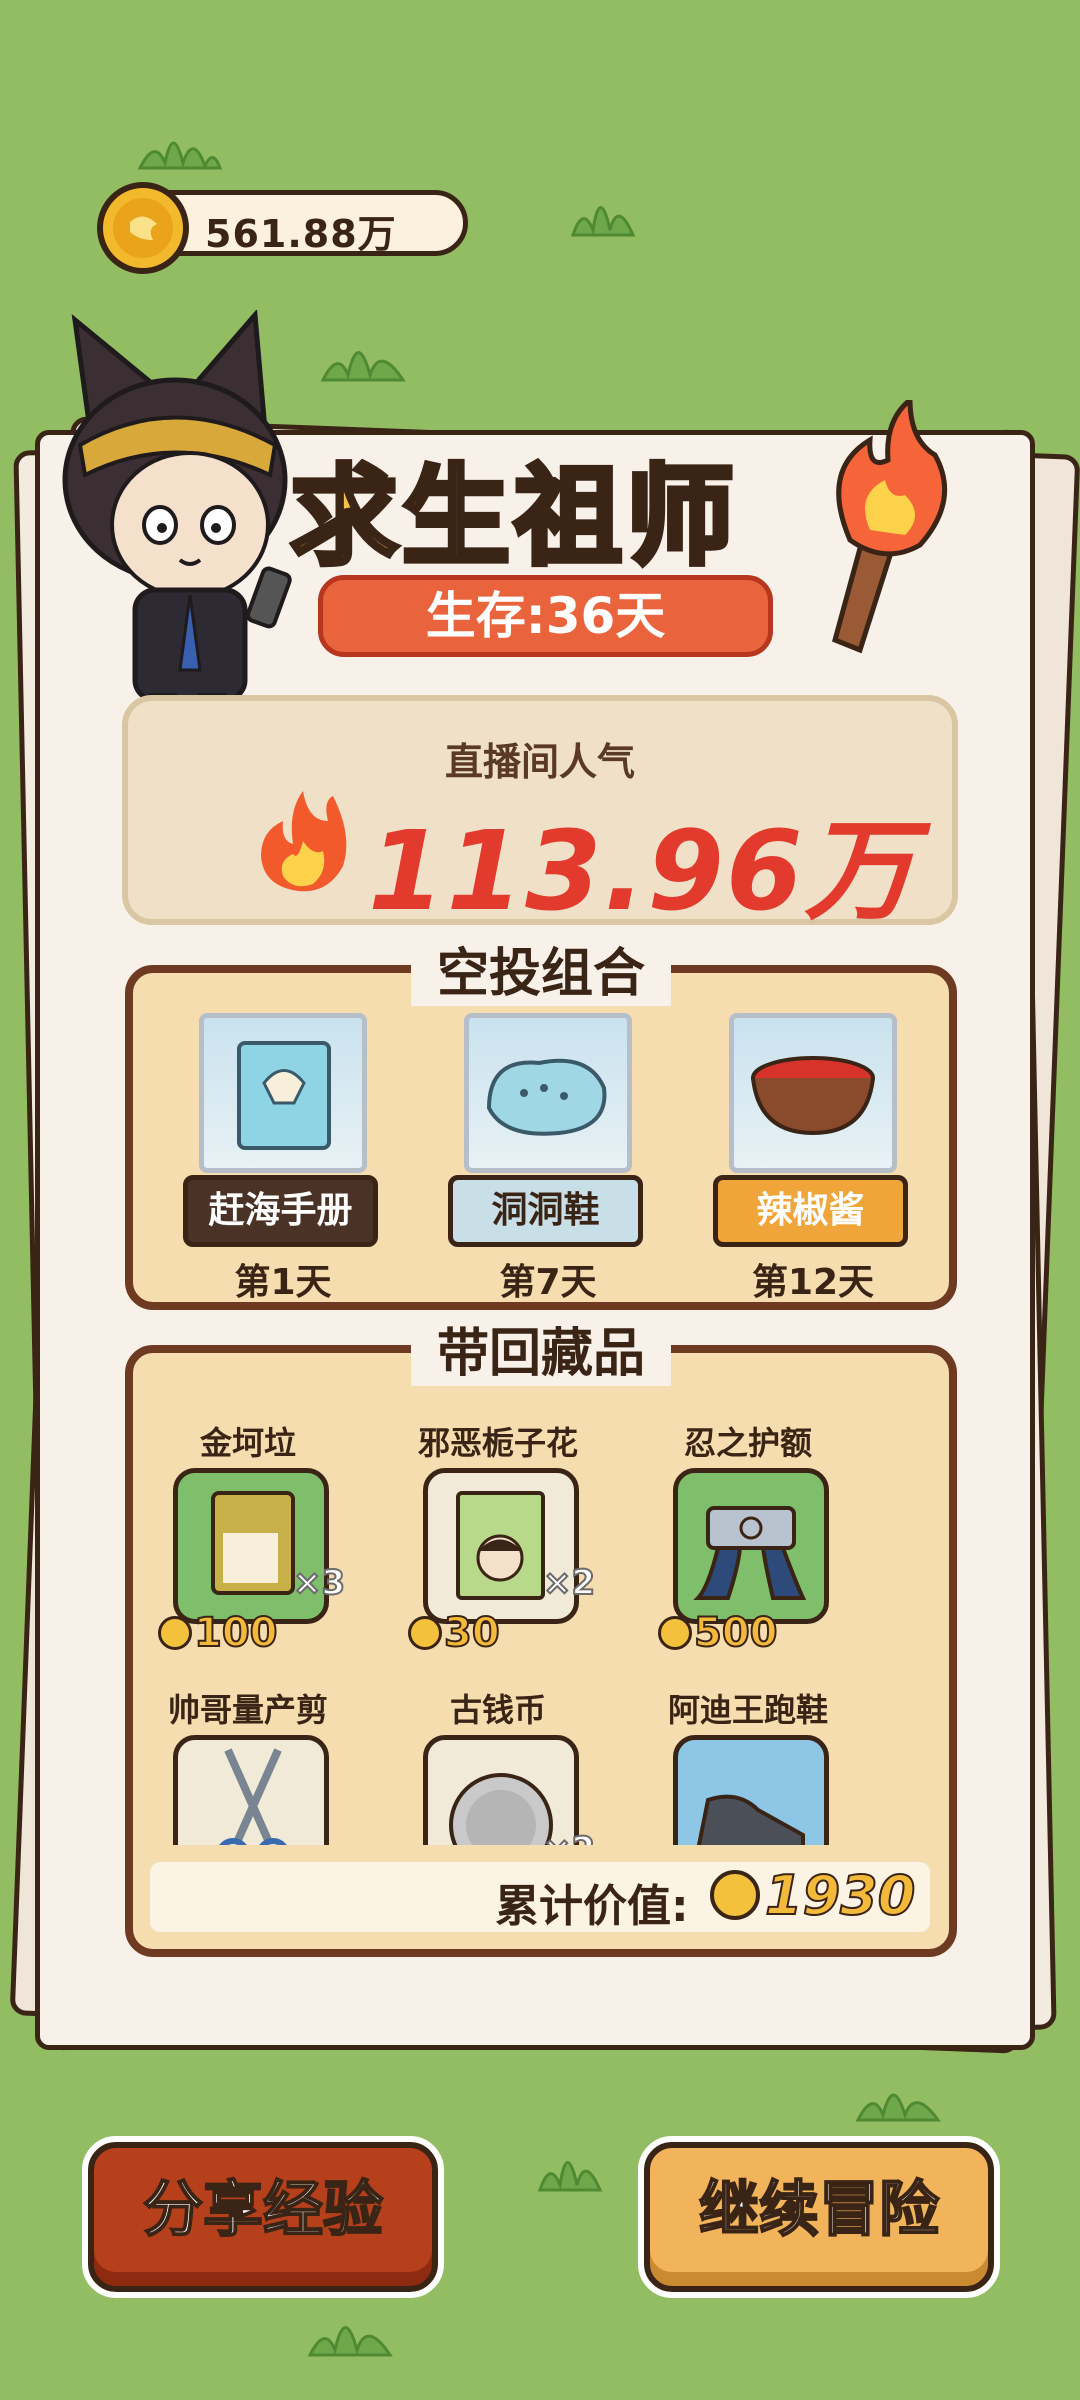  I want to click on collection-item-qty: ×3, so click(319, 1583).